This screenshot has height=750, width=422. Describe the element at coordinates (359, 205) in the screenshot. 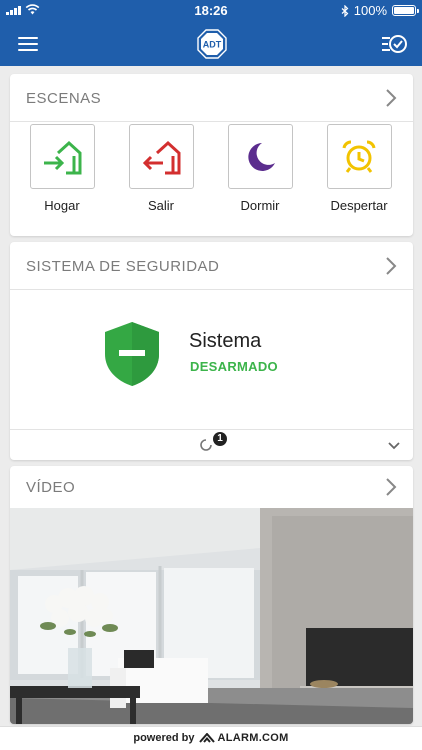

I see `scene-despertar-label: Despertar` at that location.